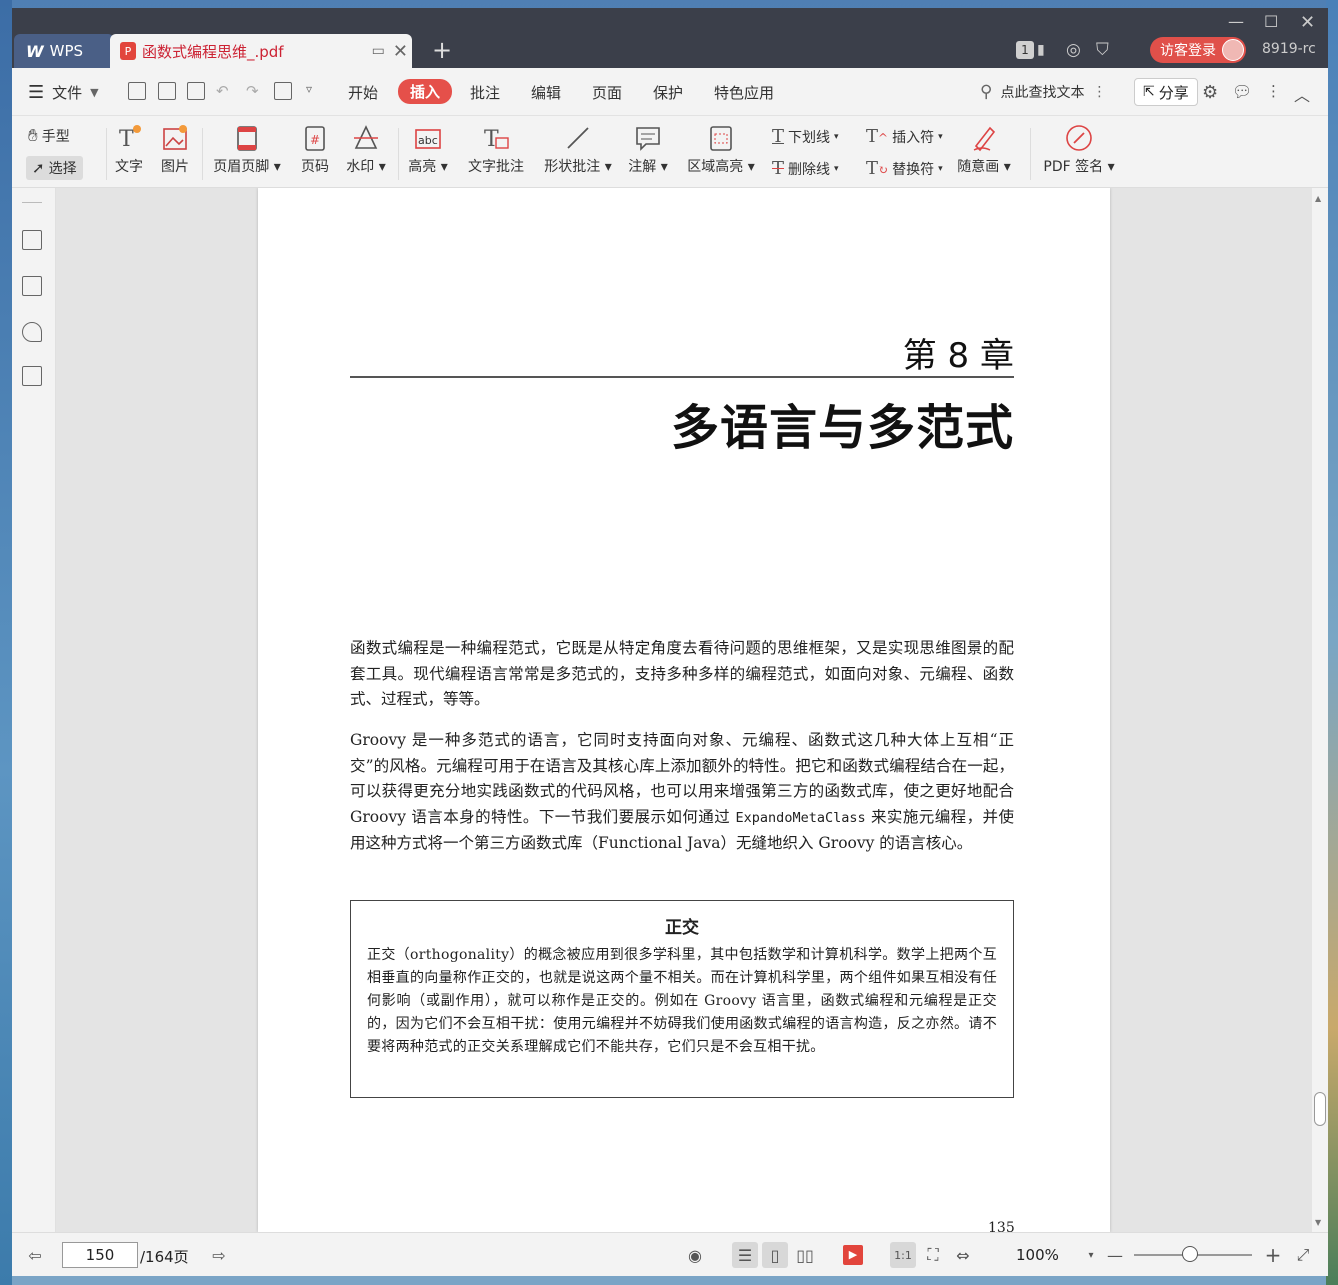 Image resolution: width=1338 pixels, height=1285 pixels. I want to click on highlight-abc-icon: abc, so click(428, 138).